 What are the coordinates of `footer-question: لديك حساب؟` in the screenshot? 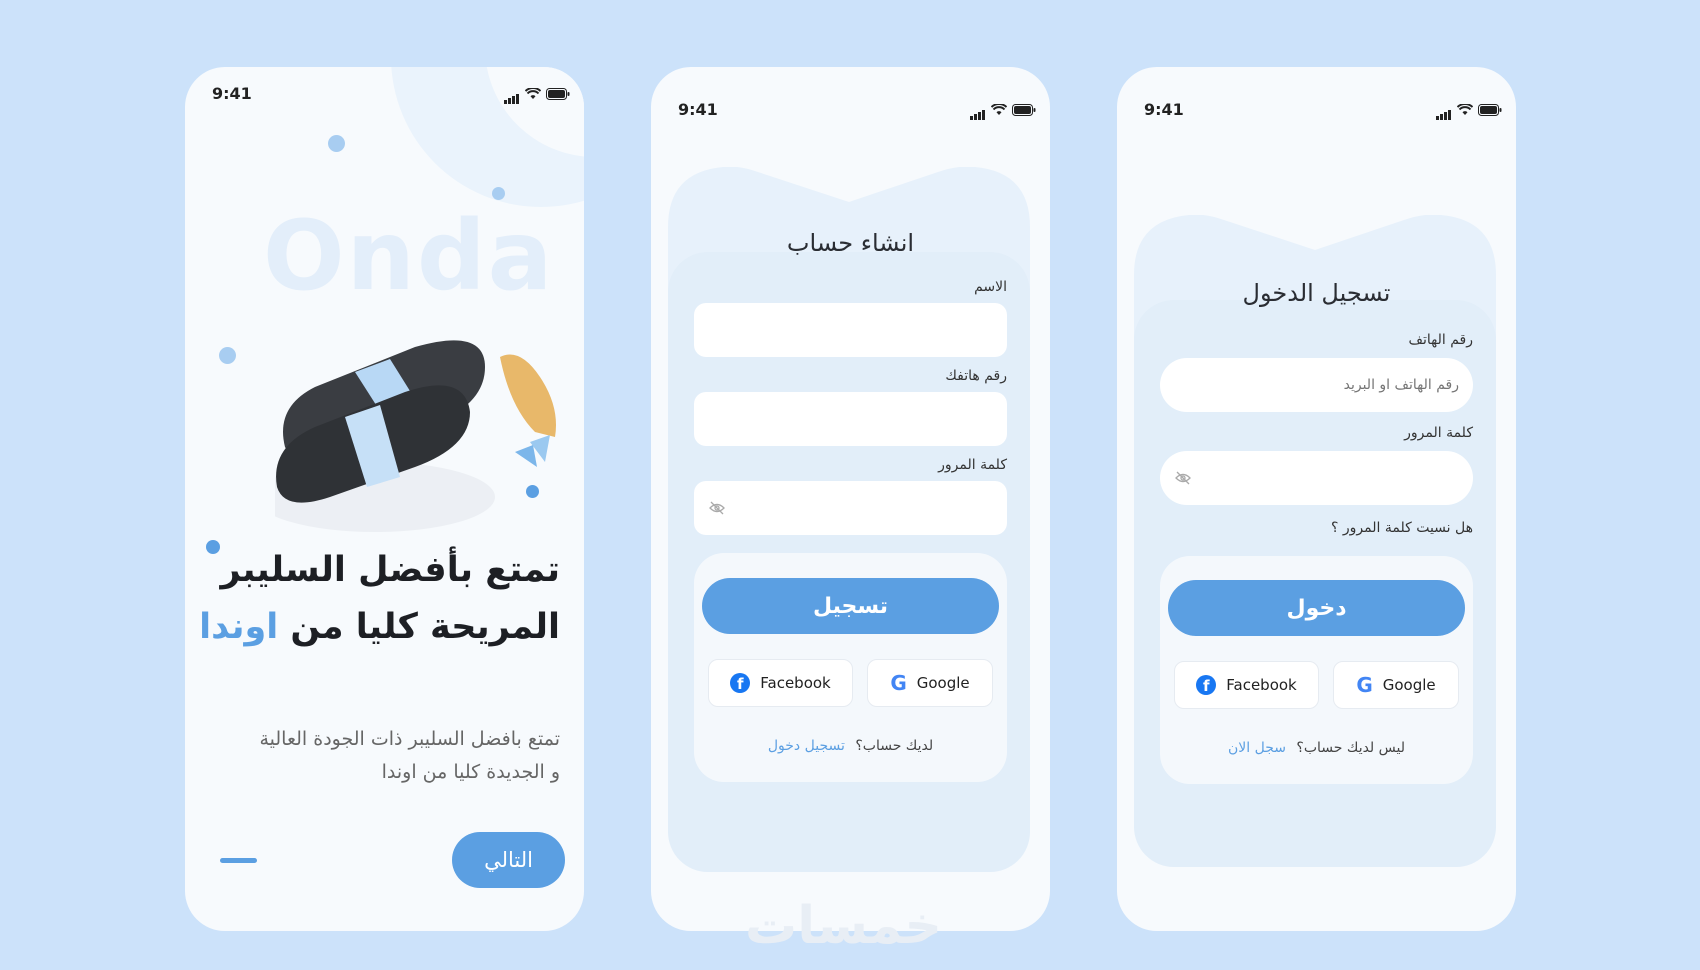 It's located at (894, 746).